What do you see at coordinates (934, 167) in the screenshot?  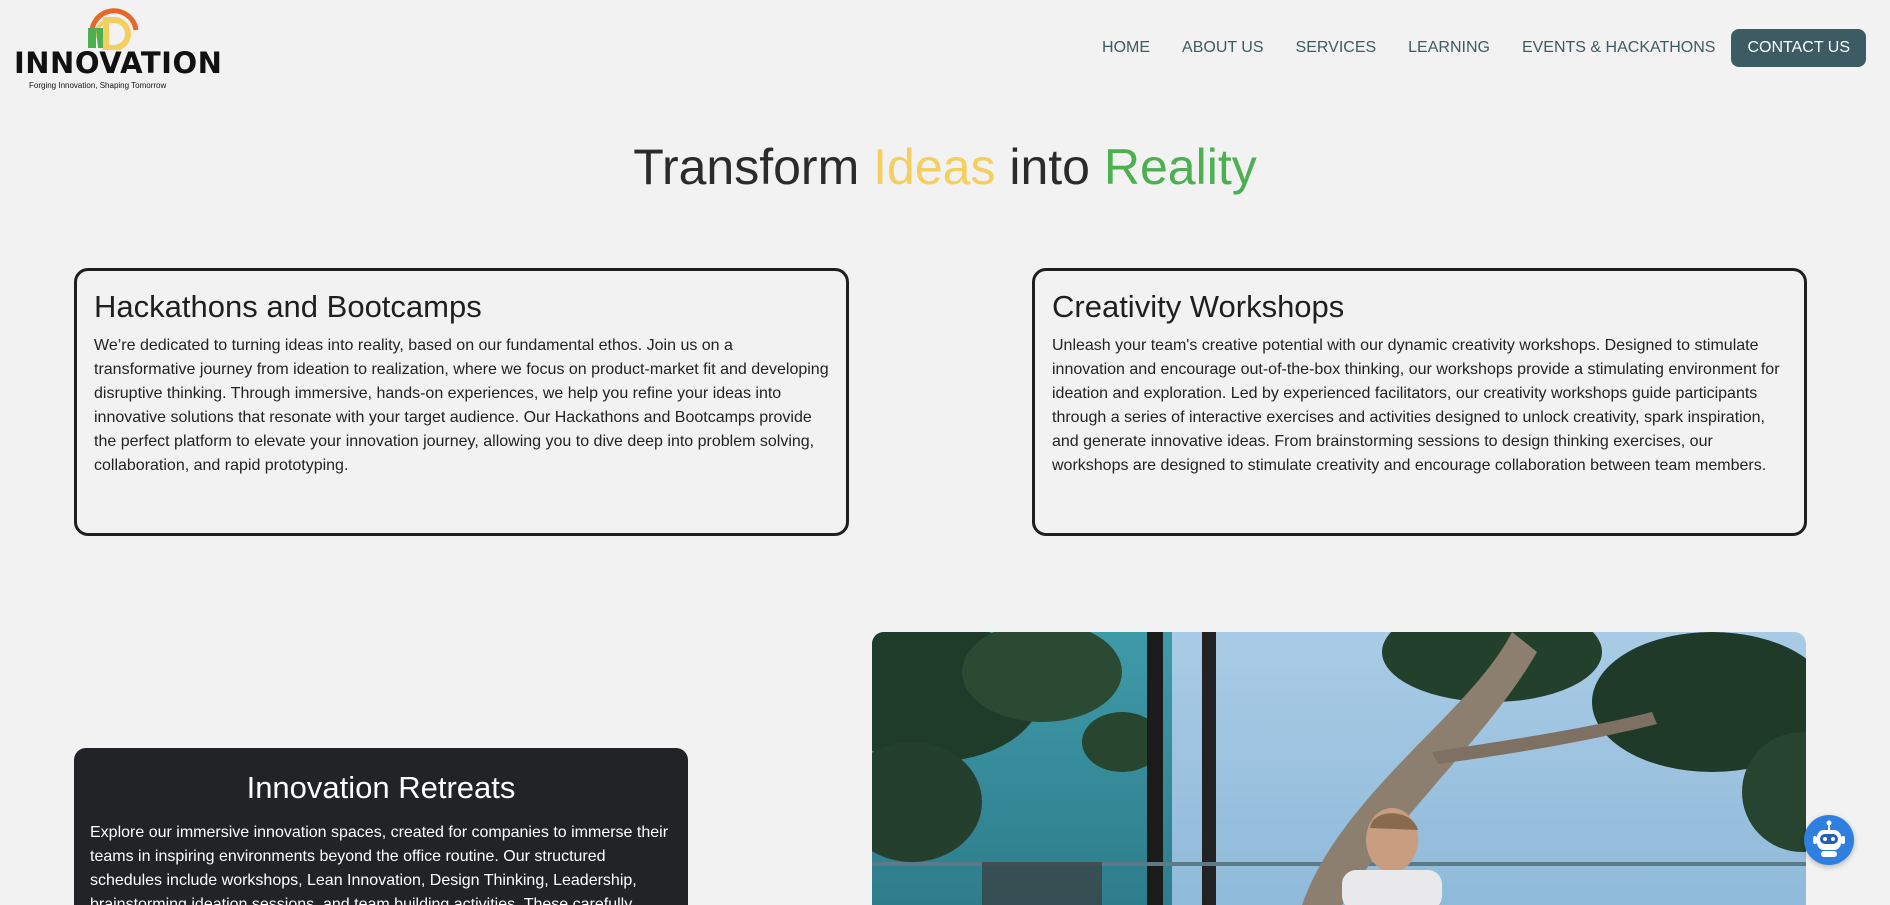 I see `hero-word-ideas: Ideas` at bounding box center [934, 167].